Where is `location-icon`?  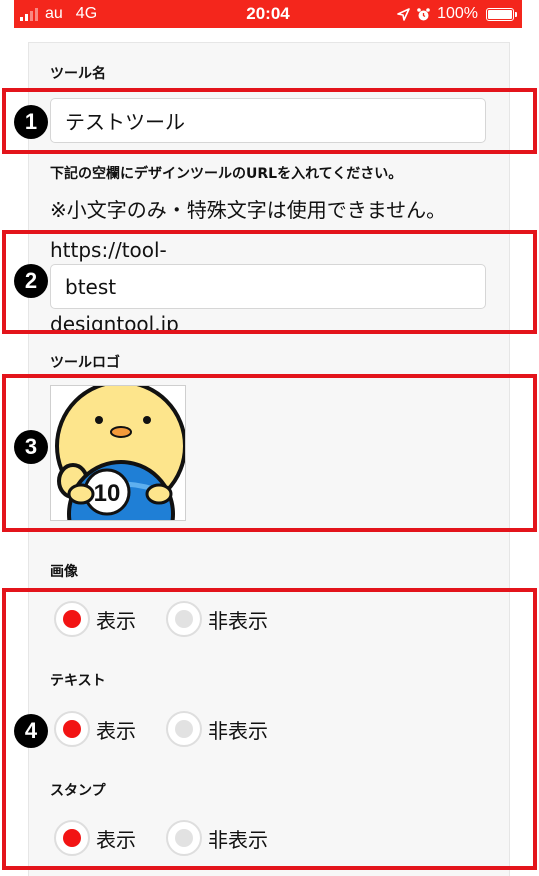
location-icon is located at coordinates (403, 14).